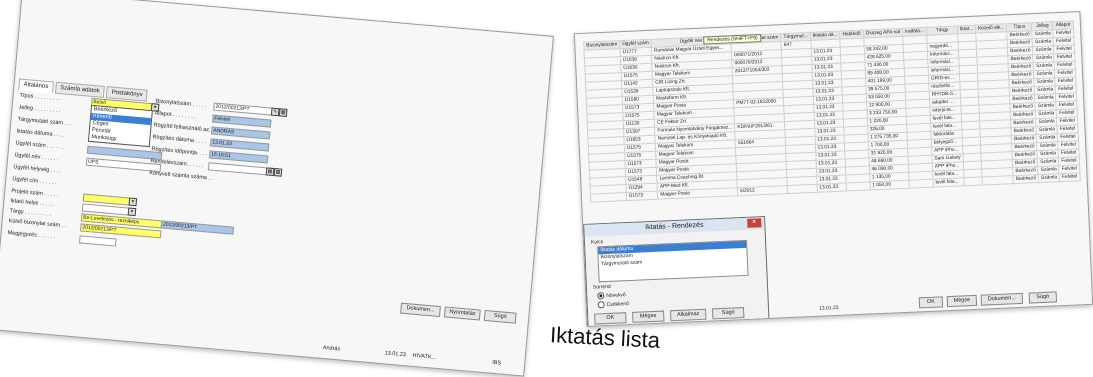 This screenshot has height=377, width=1093. I want to click on lookup-icon: ▾, so click(133, 202).